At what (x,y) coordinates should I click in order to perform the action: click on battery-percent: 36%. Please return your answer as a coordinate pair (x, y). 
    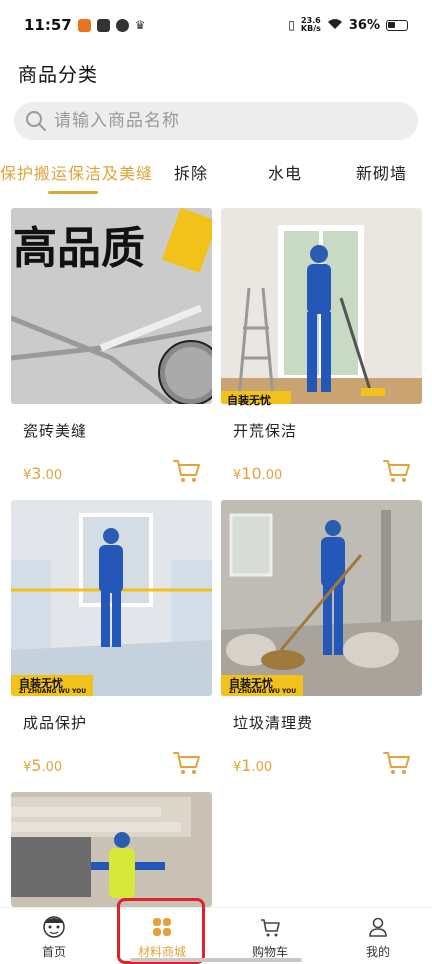
    Looking at the image, I should click on (364, 25).